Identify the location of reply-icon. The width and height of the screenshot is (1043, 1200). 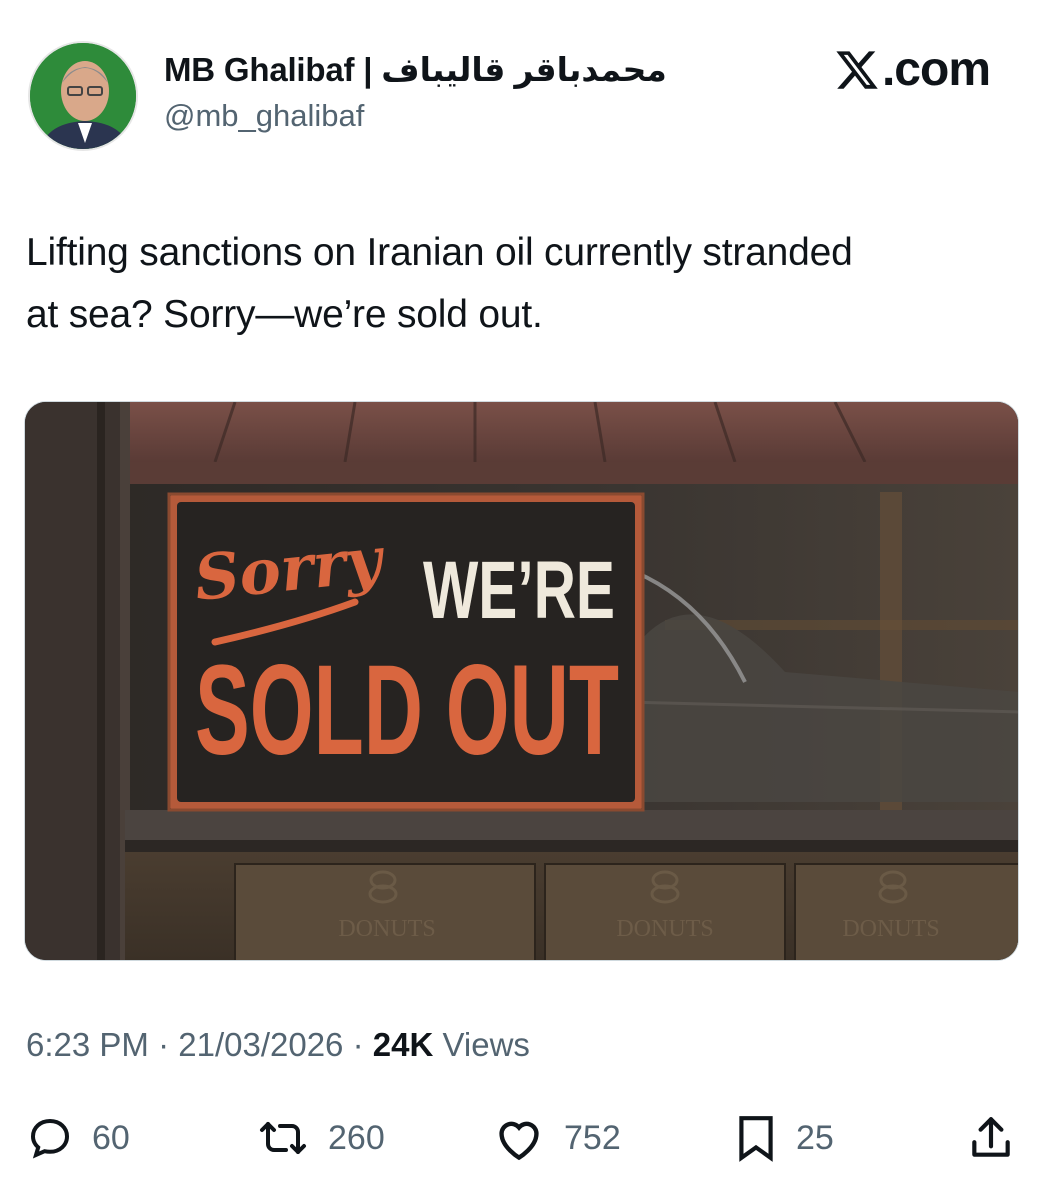
(50, 1138).